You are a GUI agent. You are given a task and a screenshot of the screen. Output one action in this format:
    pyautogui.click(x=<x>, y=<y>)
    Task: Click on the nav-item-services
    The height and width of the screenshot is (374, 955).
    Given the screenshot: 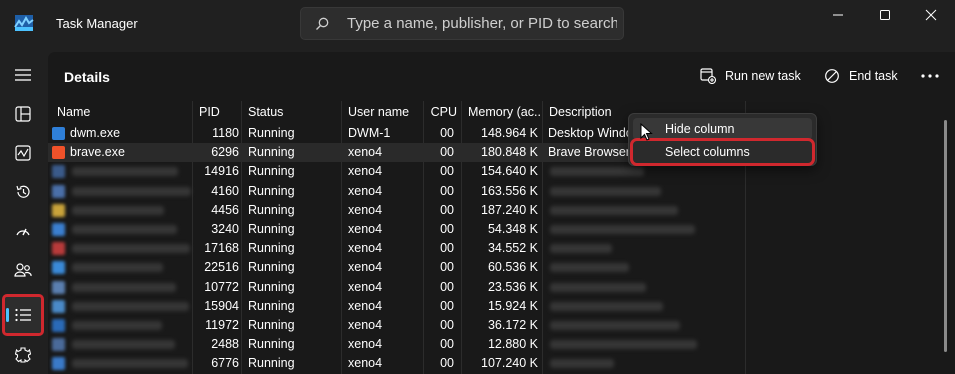 What is the action you would take?
    pyautogui.click(x=23, y=355)
    